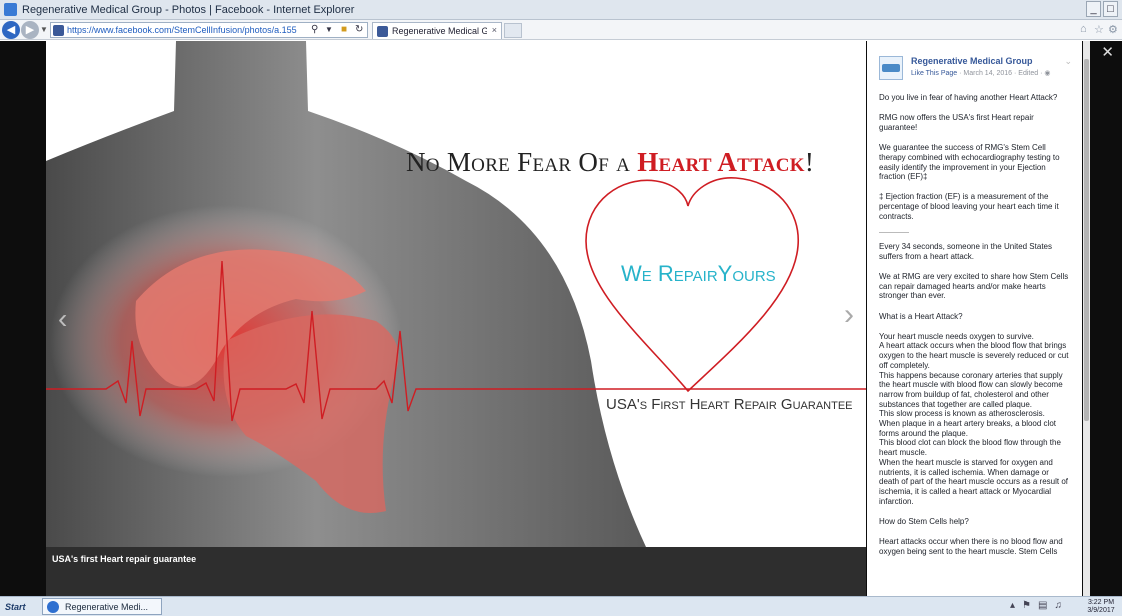  Describe the element at coordinates (329, 29) in the screenshot. I see `address-dropdown-icon: ▼` at that location.